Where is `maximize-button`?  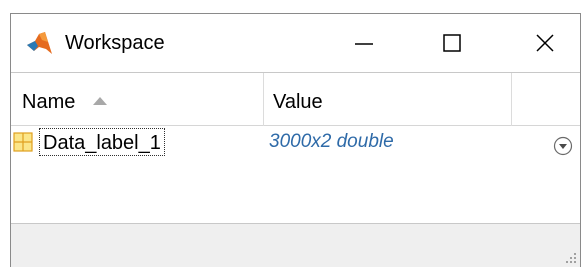
maximize-button is located at coordinates (452, 43).